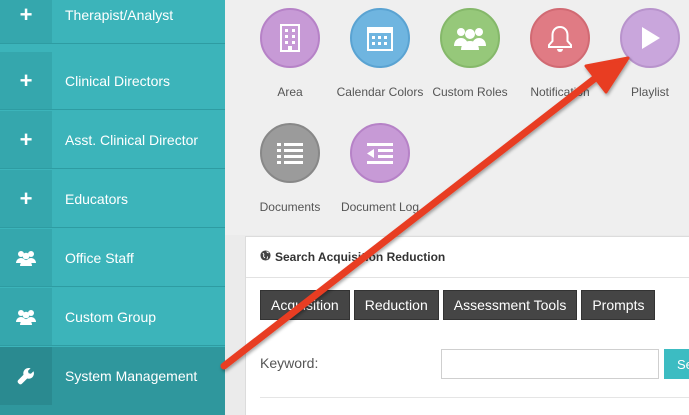  Describe the element at coordinates (131, 376) in the screenshot. I see `sidebar-item-label: System Management` at that location.